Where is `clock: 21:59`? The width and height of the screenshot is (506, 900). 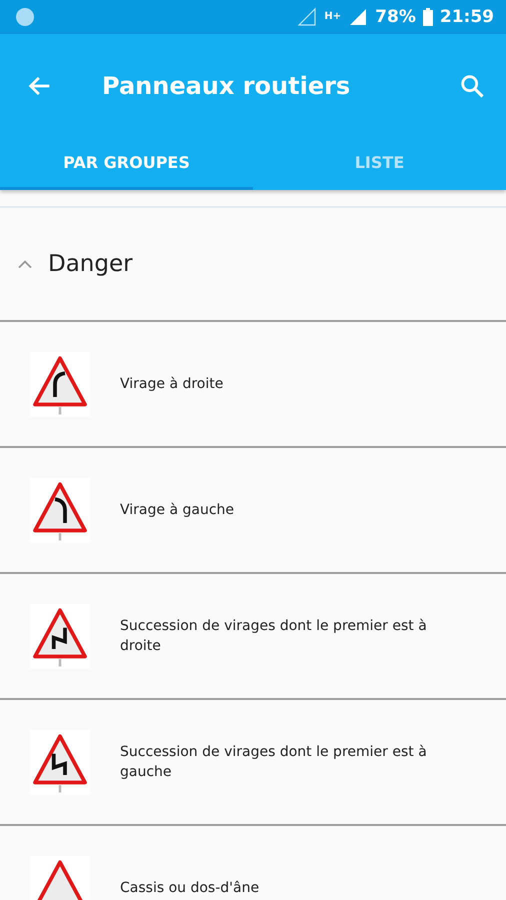
clock: 21:59 is located at coordinates (467, 17).